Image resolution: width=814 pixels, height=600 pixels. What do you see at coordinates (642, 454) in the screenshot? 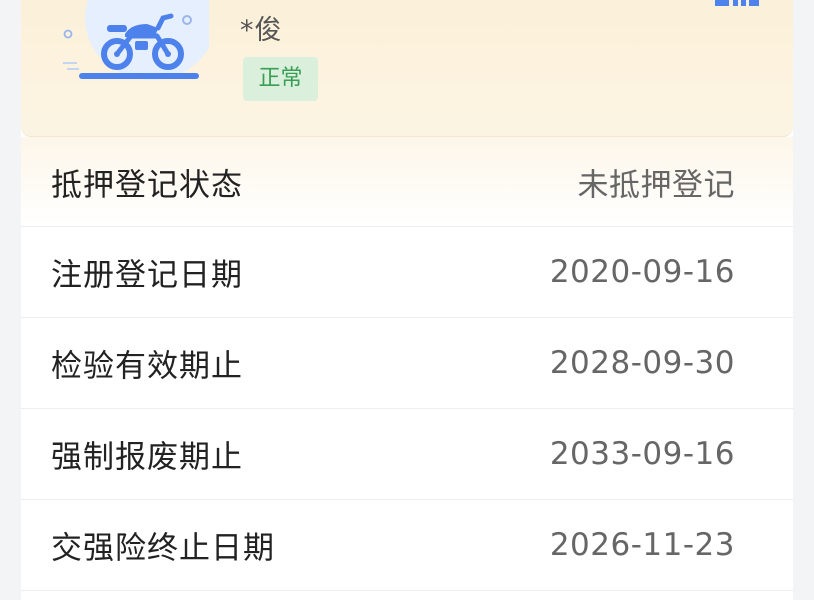
I see `info-value: 2033-09-16` at bounding box center [642, 454].